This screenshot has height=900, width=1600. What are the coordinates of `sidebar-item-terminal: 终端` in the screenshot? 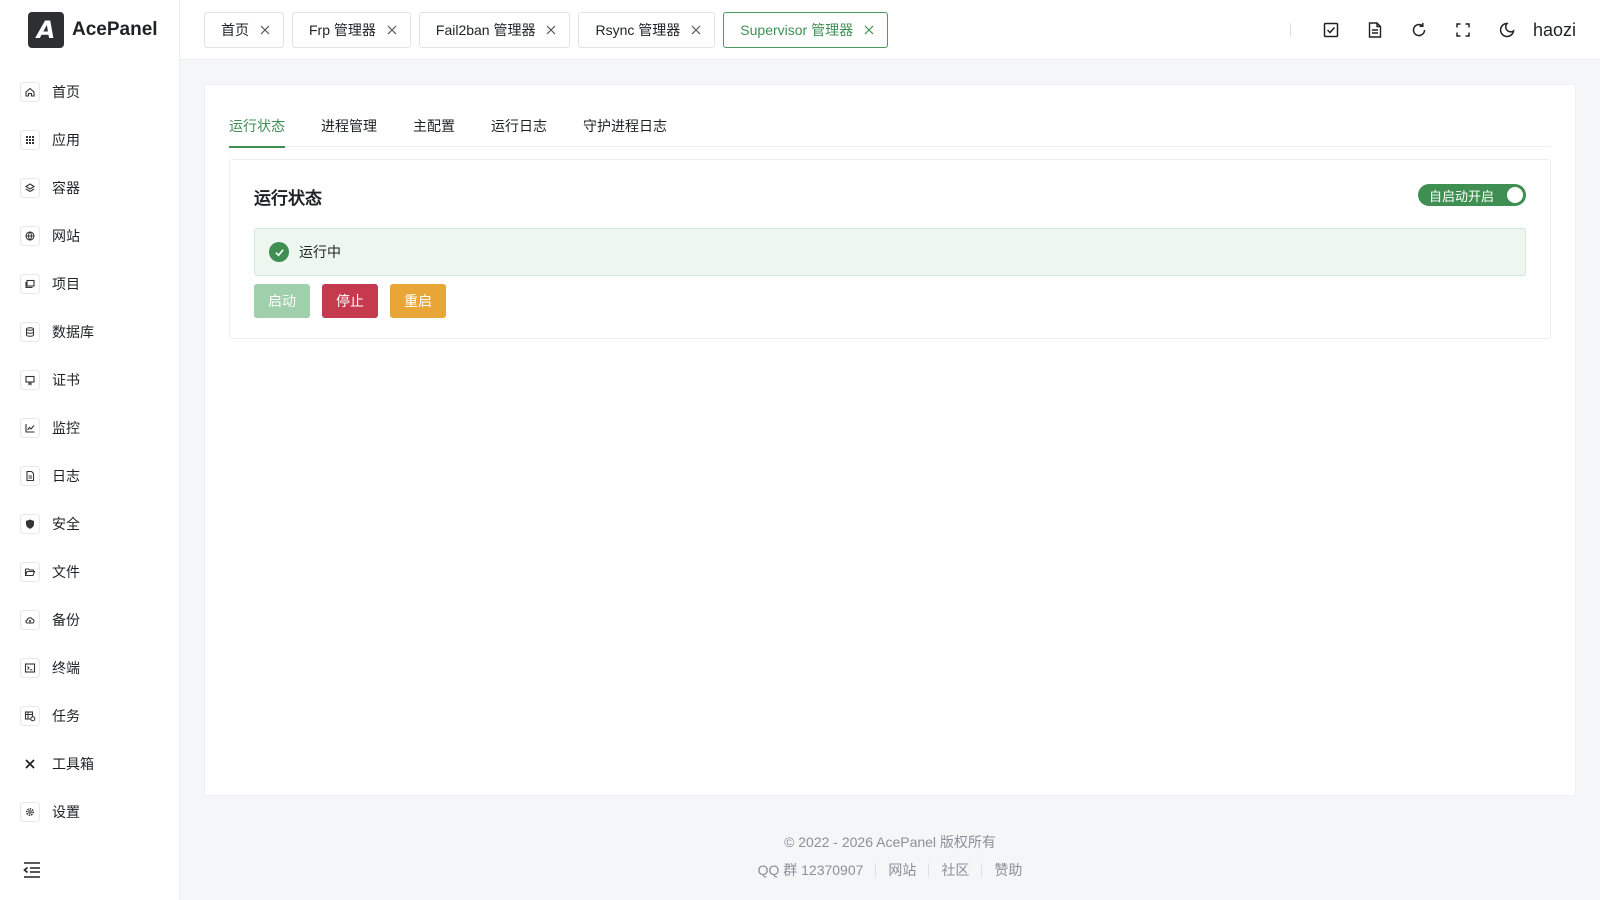 It's located at (89, 668).